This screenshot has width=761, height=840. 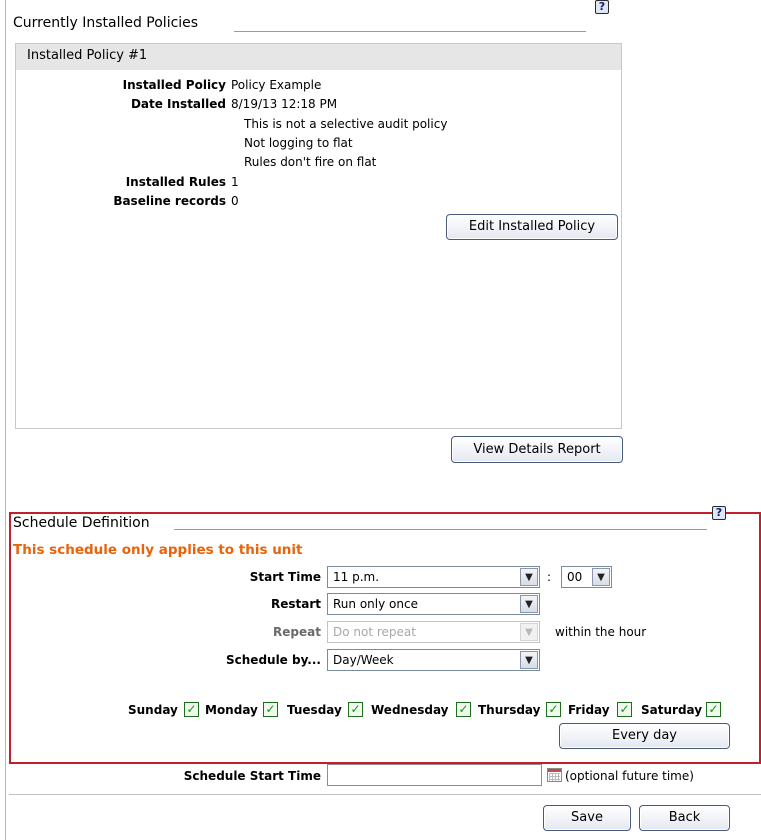 What do you see at coordinates (295, 604) in the screenshot?
I see `restart-label: Restart` at bounding box center [295, 604].